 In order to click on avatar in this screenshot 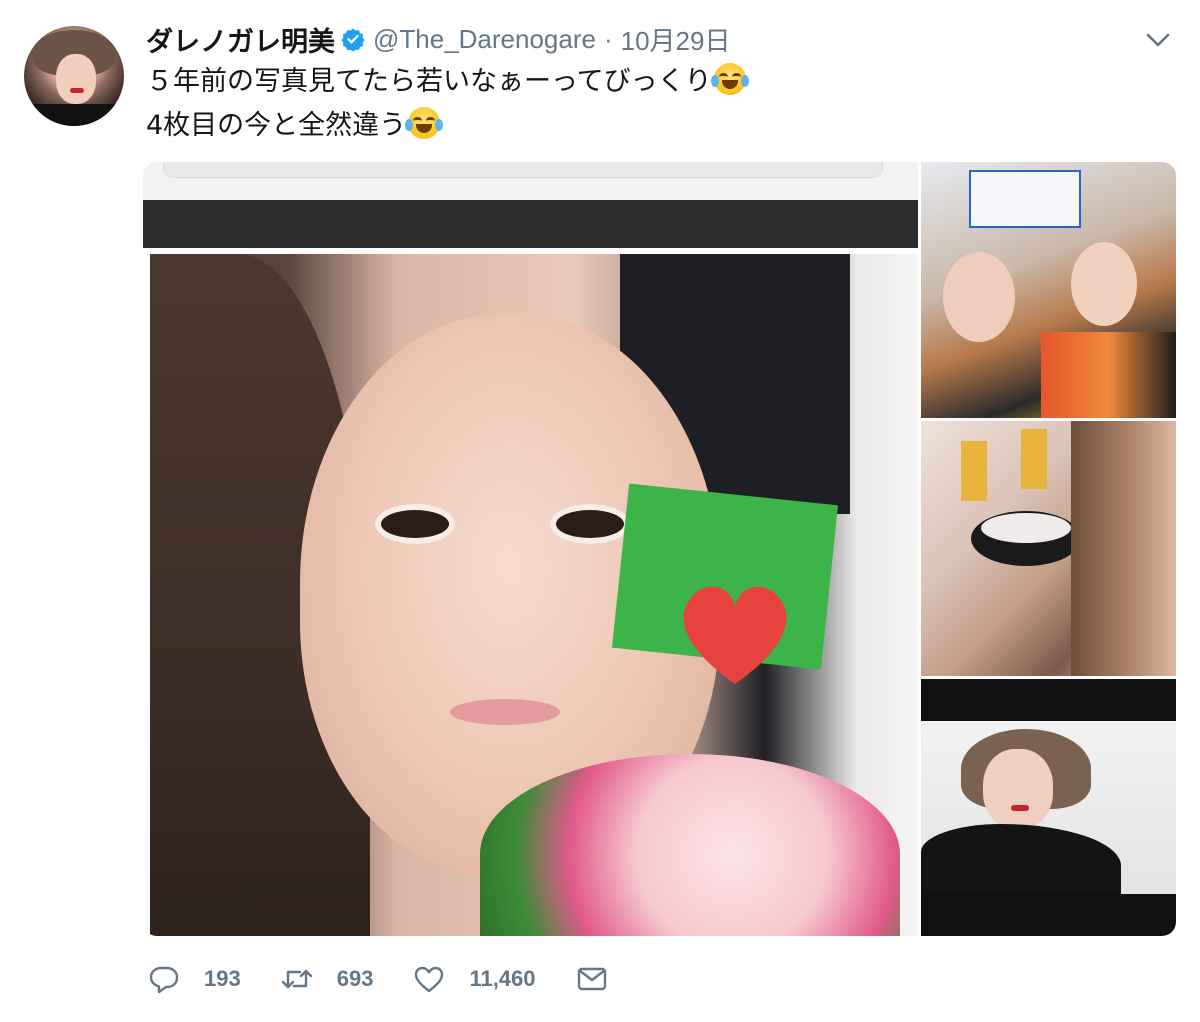, I will do `click(74, 76)`.